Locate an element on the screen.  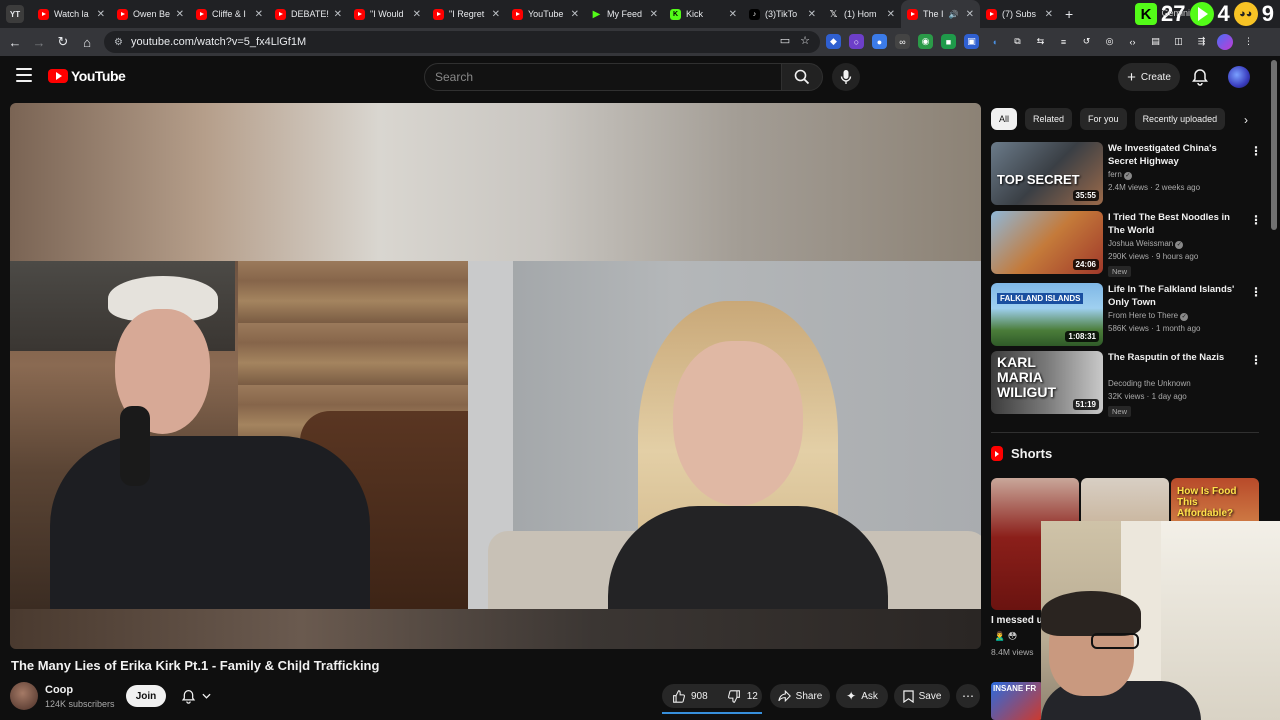
video-thumbnail: TOP SECRET 35:55 is located at coordinates (1047, 173).